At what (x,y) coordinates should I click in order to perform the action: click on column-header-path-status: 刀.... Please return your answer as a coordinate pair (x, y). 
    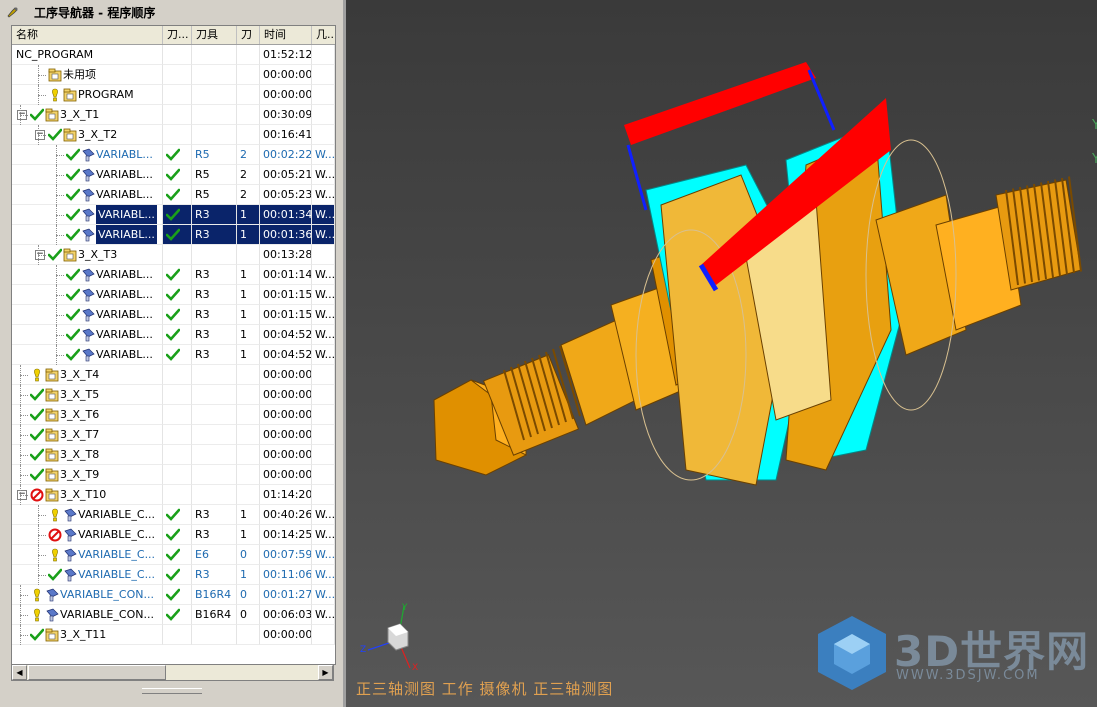
    Looking at the image, I should click on (177, 35).